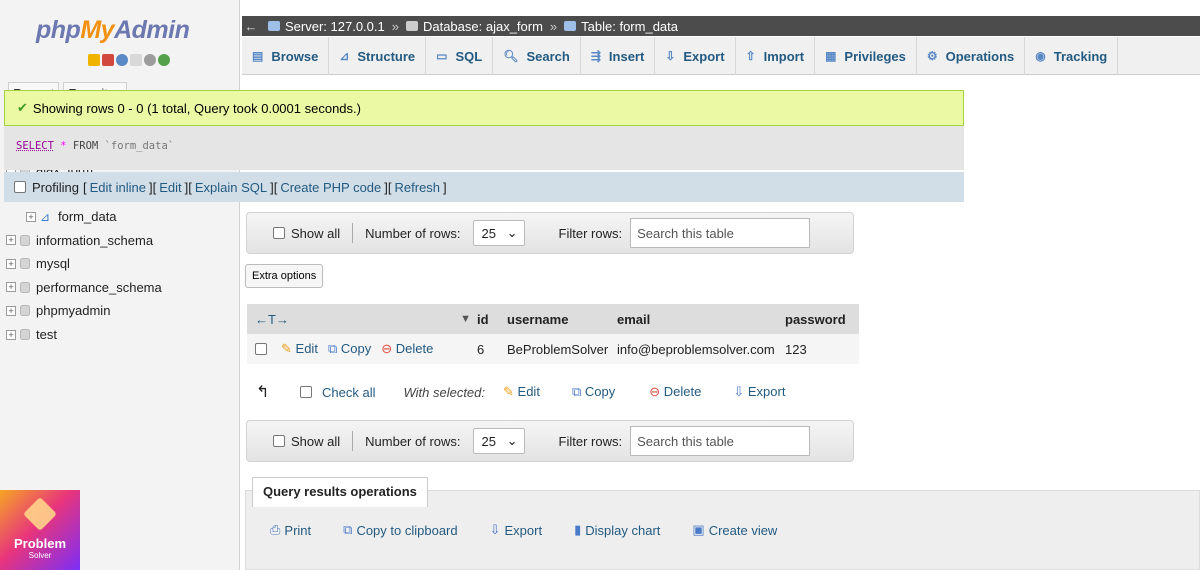 This screenshot has width=1200, height=570. What do you see at coordinates (340, 492) in the screenshot?
I see `query-results-operations-title: Query results operations` at bounding box center [340, 492].